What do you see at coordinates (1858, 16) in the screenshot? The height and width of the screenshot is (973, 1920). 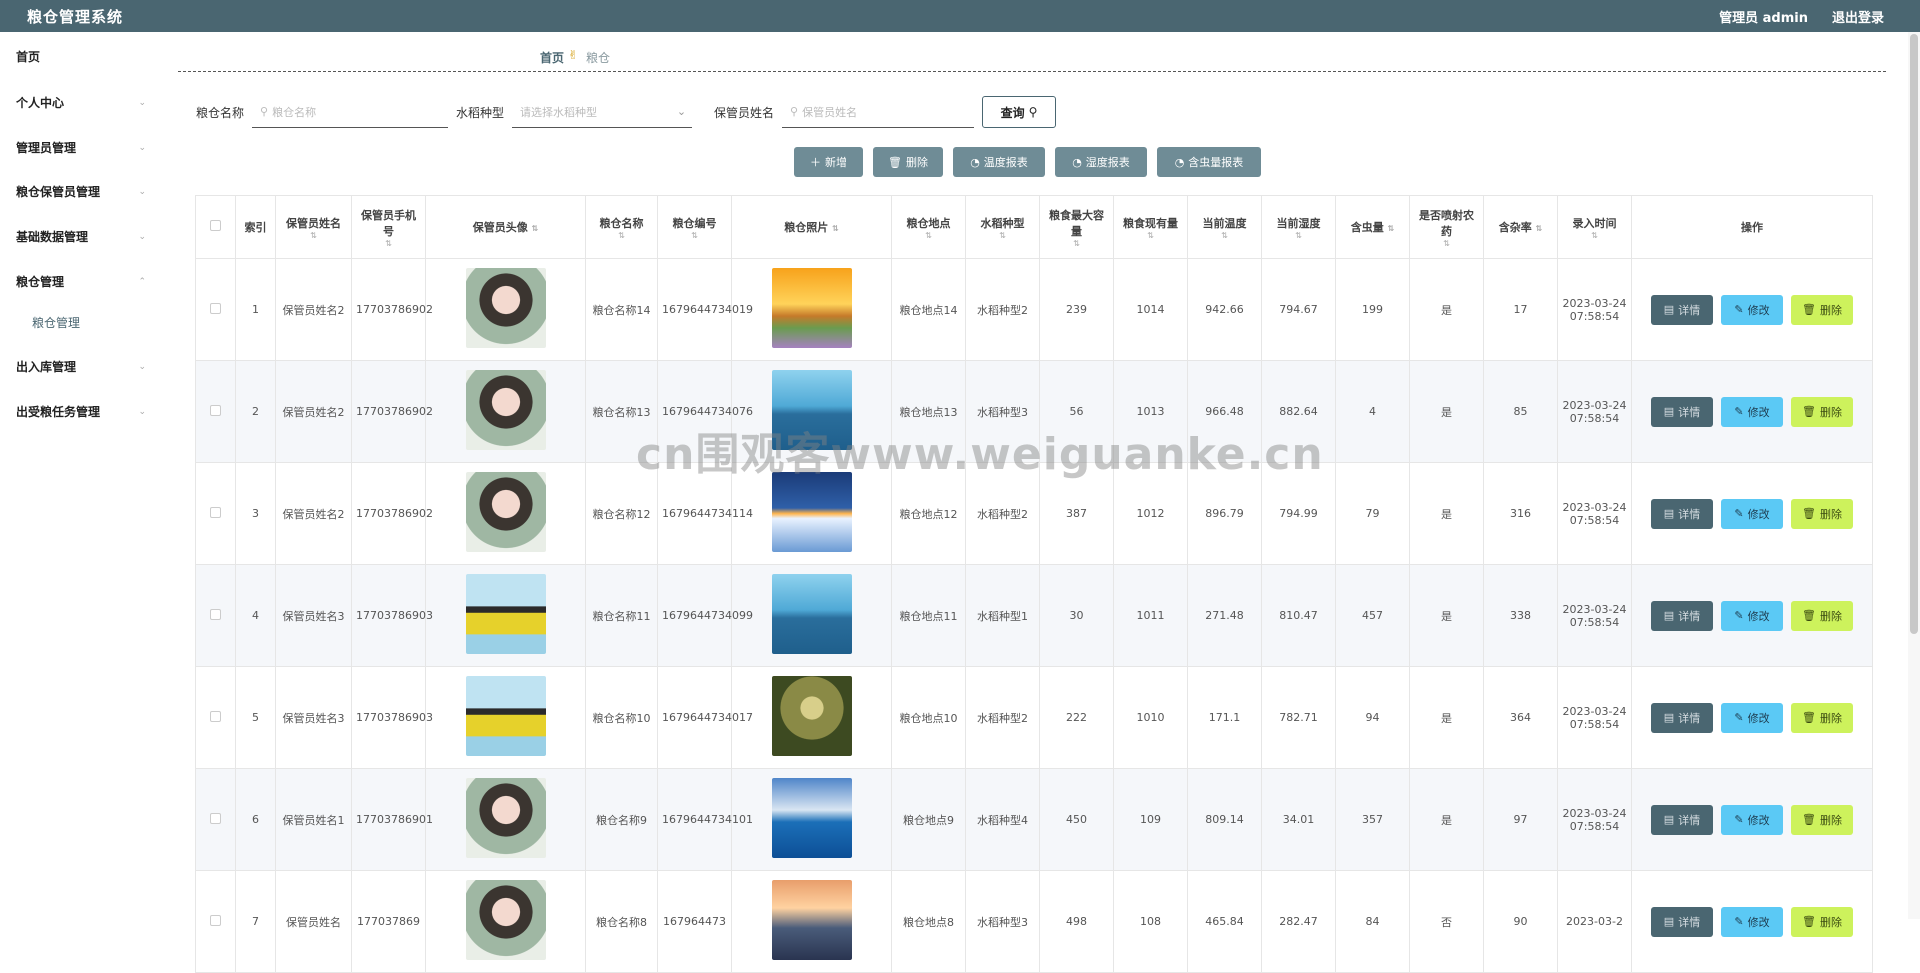 I see `logout-link: 退出登录` at bounding box center [1858, 16].